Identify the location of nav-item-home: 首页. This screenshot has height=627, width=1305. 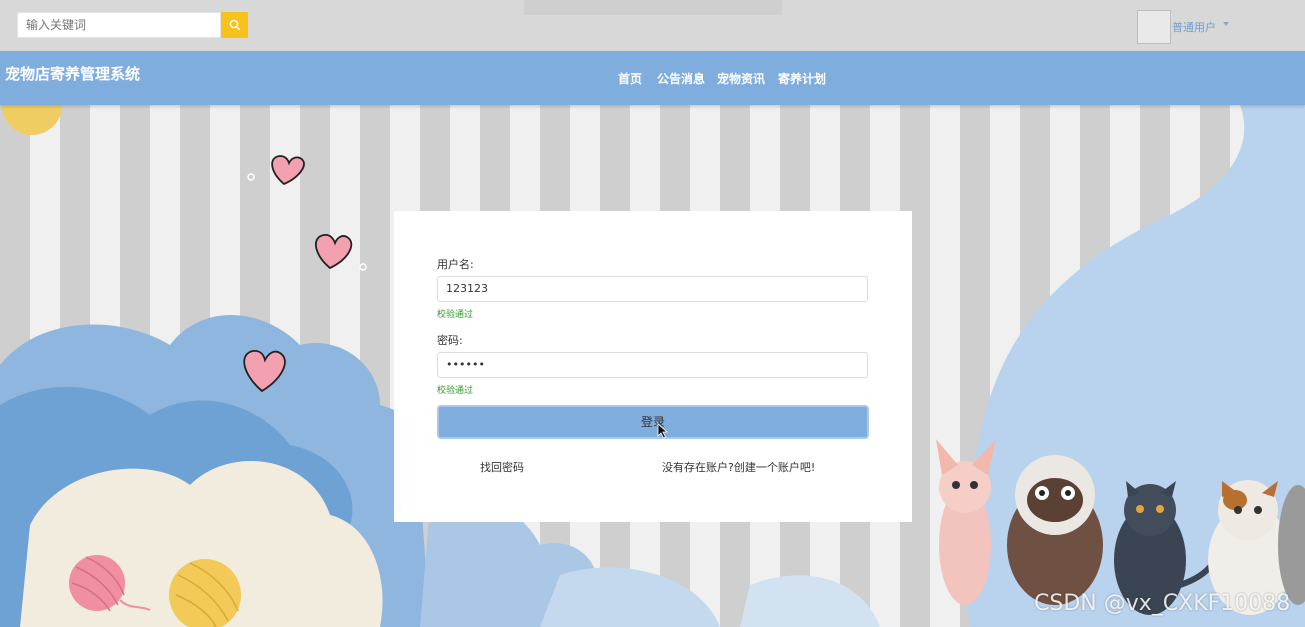
(630, 78).